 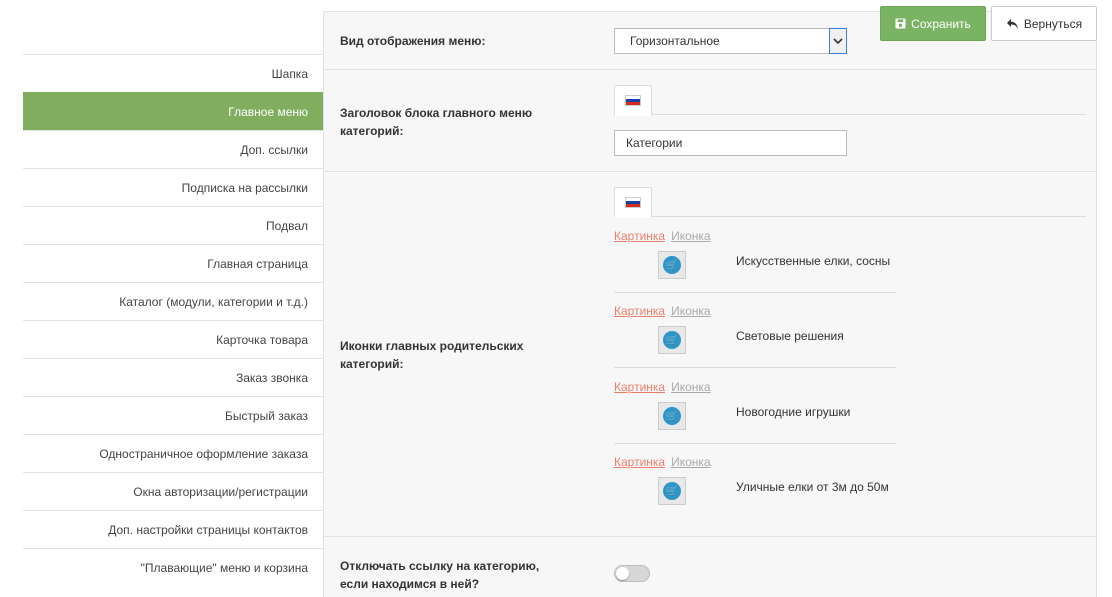 What do you see at coordinates (632, 573) in the screenshot?
I see `disable-link-toggle` at bounding box center [632, 573].